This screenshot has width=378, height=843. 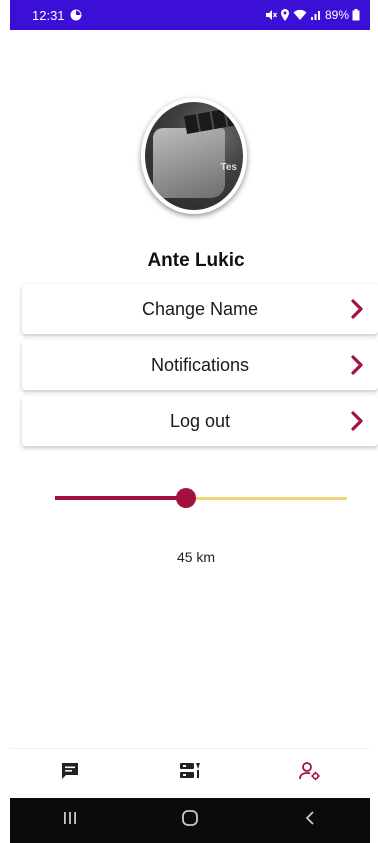 I want to click on nav-user-settings-button, so click(x=310, y=774).